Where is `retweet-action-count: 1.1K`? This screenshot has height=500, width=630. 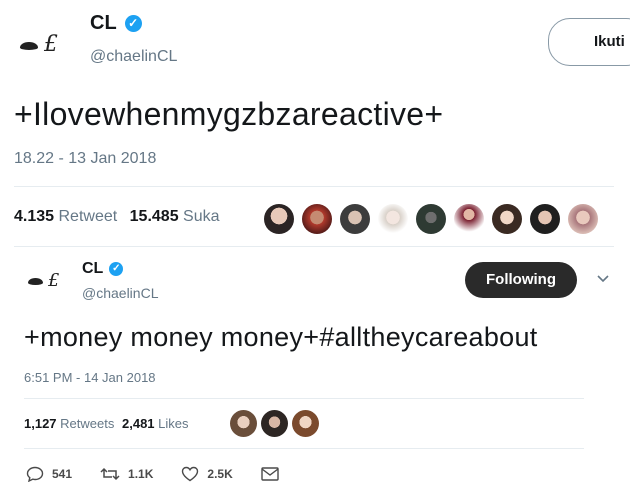
retweet-action-count: 1.1K is located at coordinates (141, 474).